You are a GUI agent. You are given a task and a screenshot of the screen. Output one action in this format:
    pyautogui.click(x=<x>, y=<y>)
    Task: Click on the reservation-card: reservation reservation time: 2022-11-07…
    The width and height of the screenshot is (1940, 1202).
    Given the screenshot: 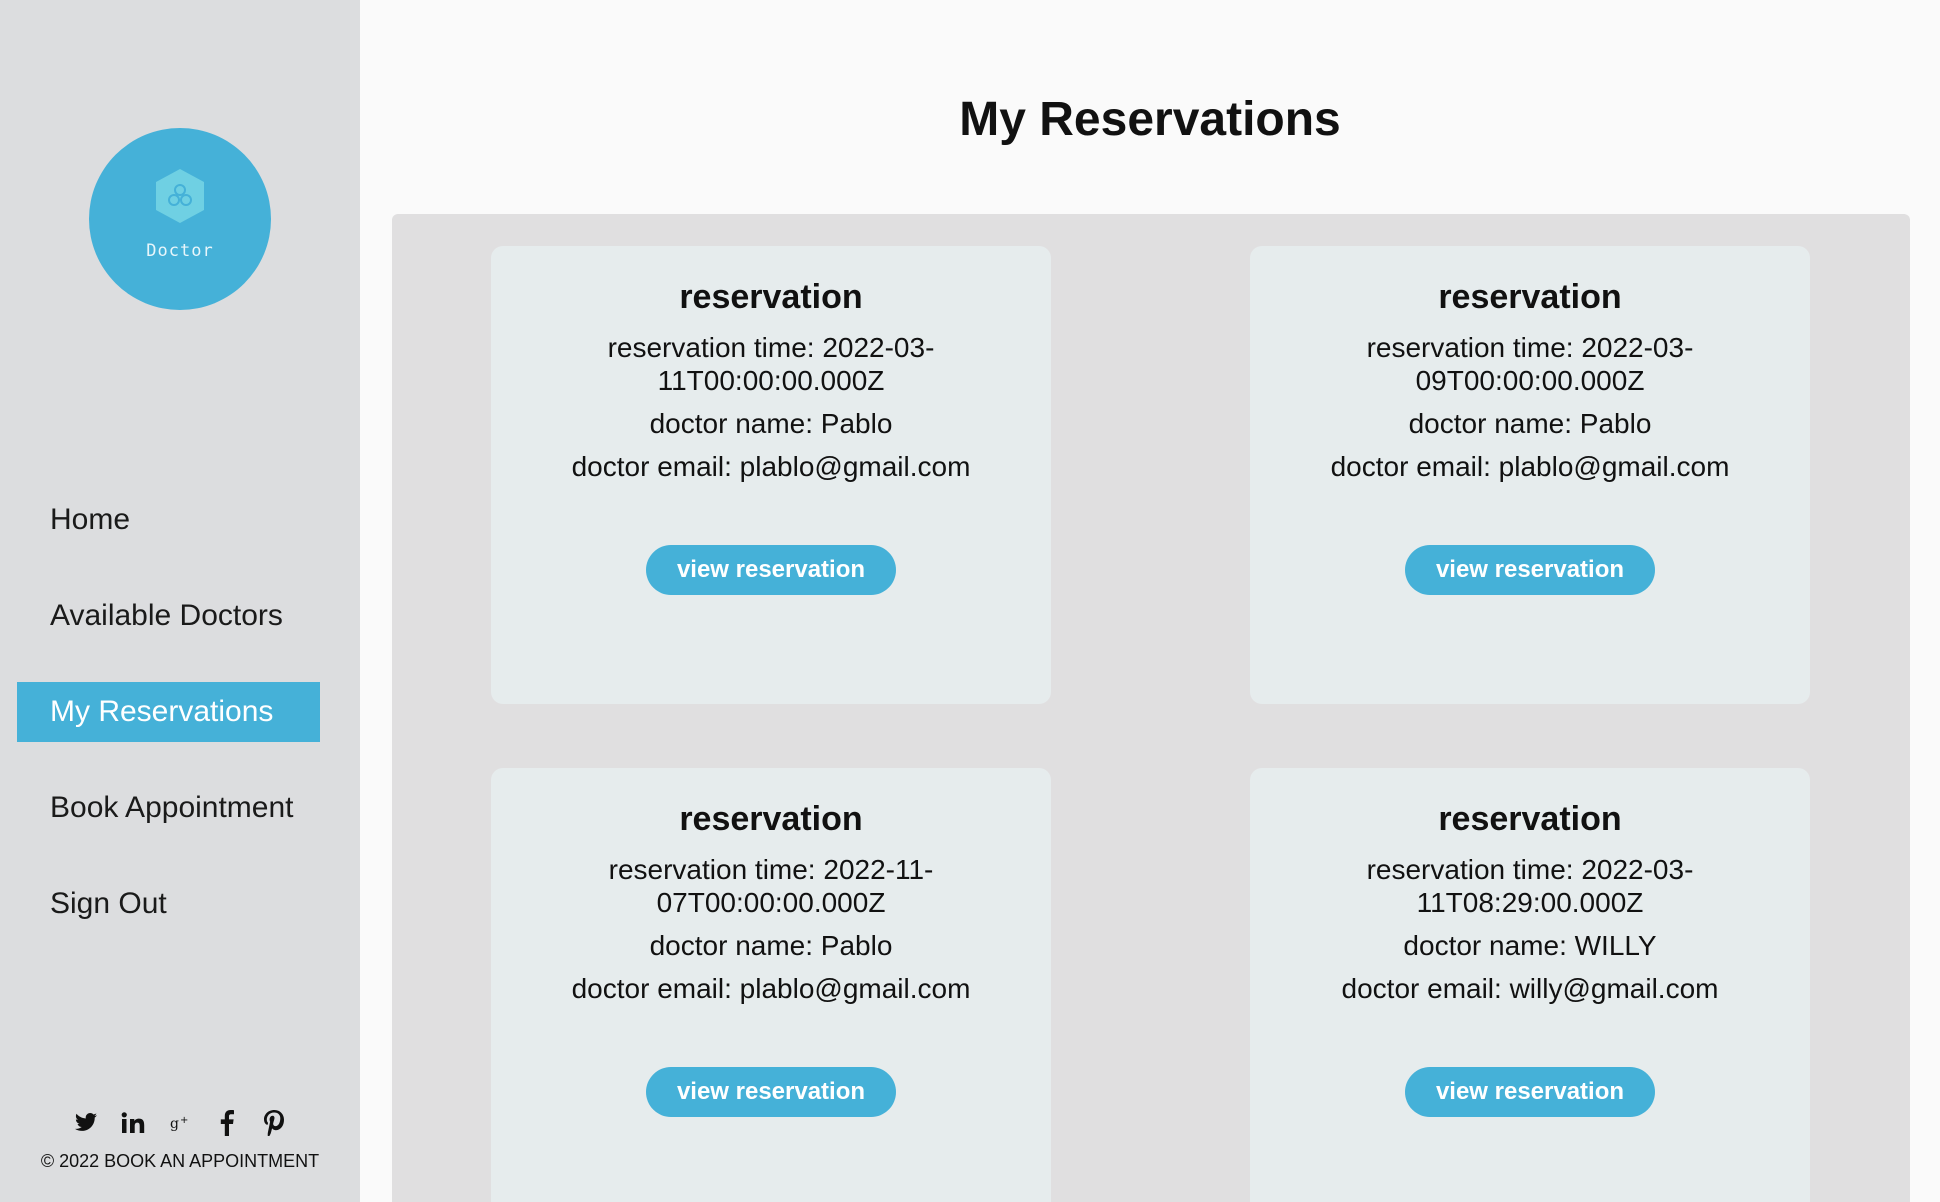 What is the action you would take?
    pyautogui.click(x=771, y=985)
    